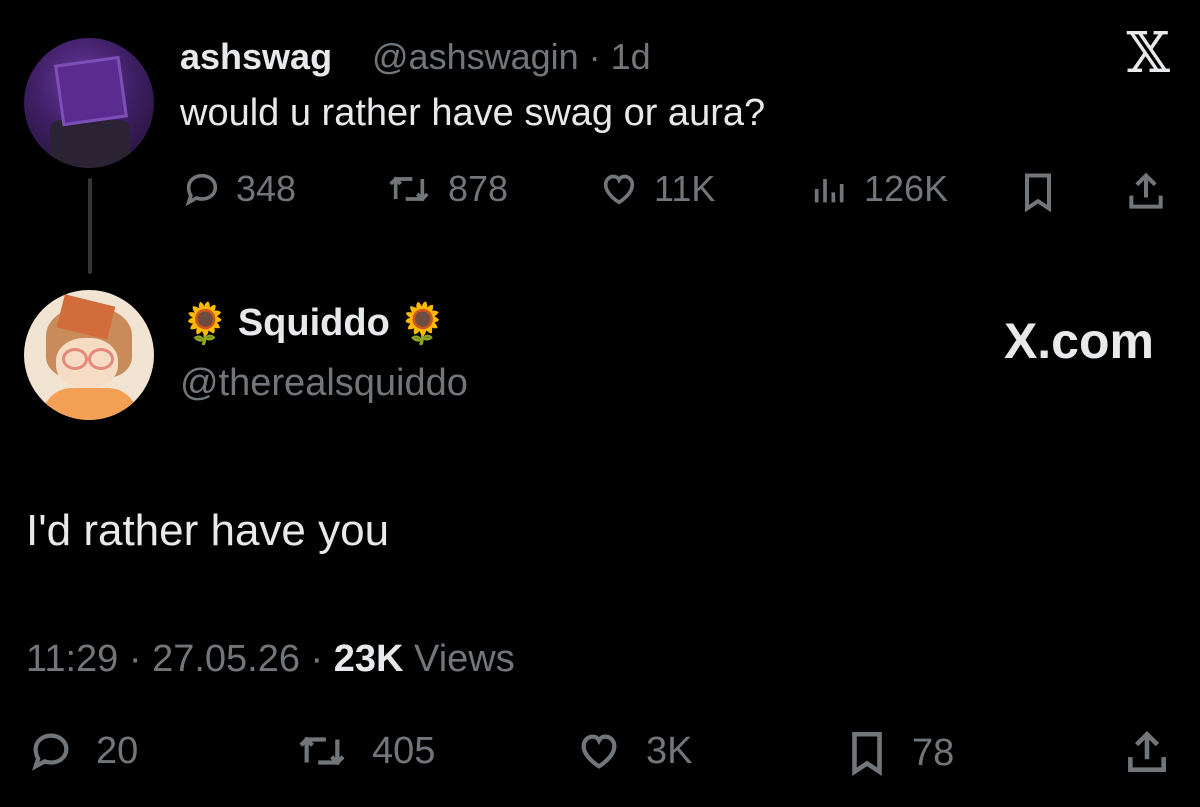 This screenshot has width=1200, height=807. I want to click on reply-share-button, so click(1147, 753).